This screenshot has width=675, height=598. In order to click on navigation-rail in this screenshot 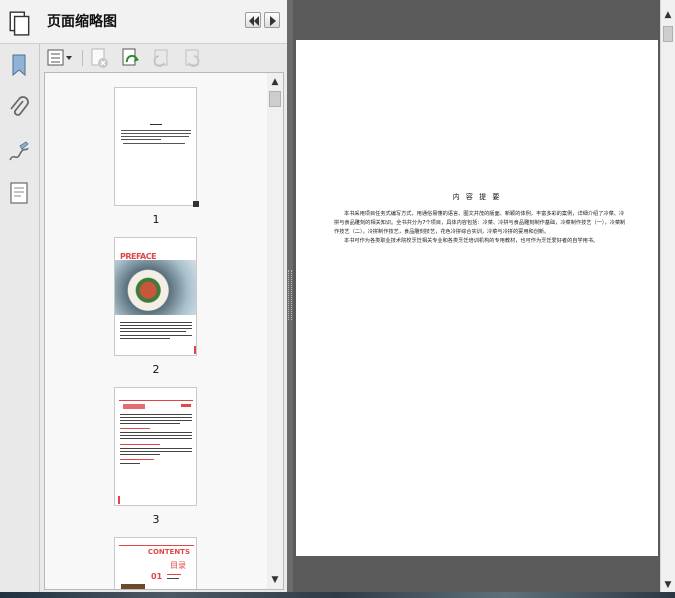, I will do `click(20, 296)`.